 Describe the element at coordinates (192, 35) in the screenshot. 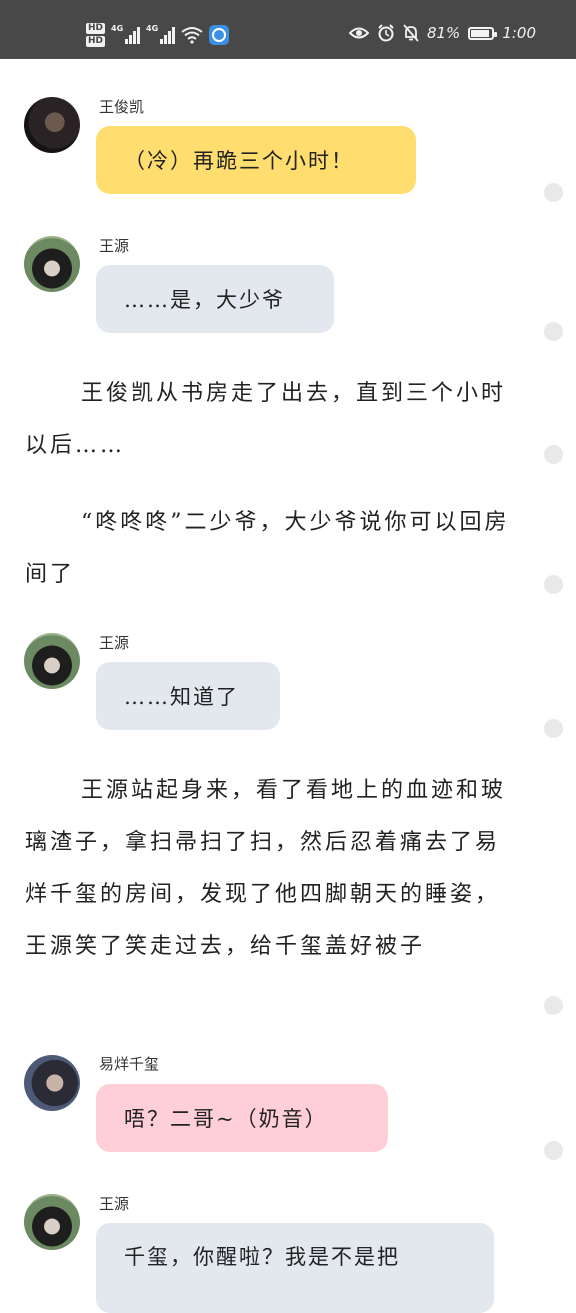

I see `wifi-icon` at that location.